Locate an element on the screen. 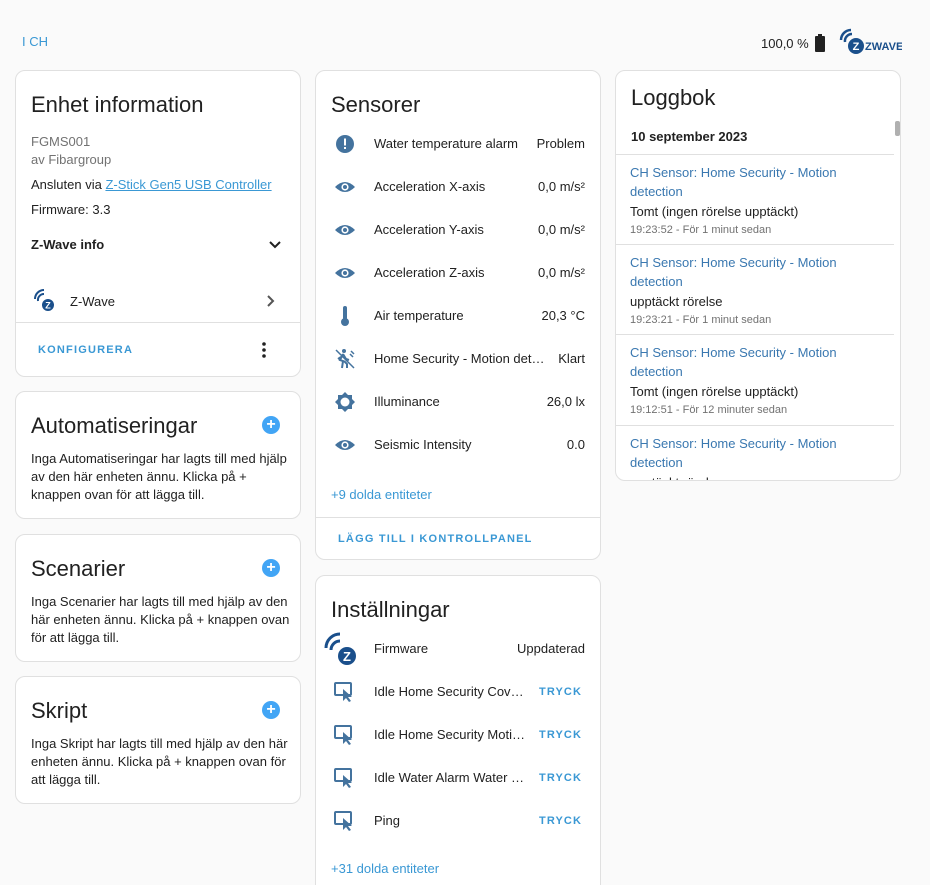 The image size is (930, 885). sensor-row: Acceleration Y-axis 0,0 m/s² is located at coordinates (458, 229).